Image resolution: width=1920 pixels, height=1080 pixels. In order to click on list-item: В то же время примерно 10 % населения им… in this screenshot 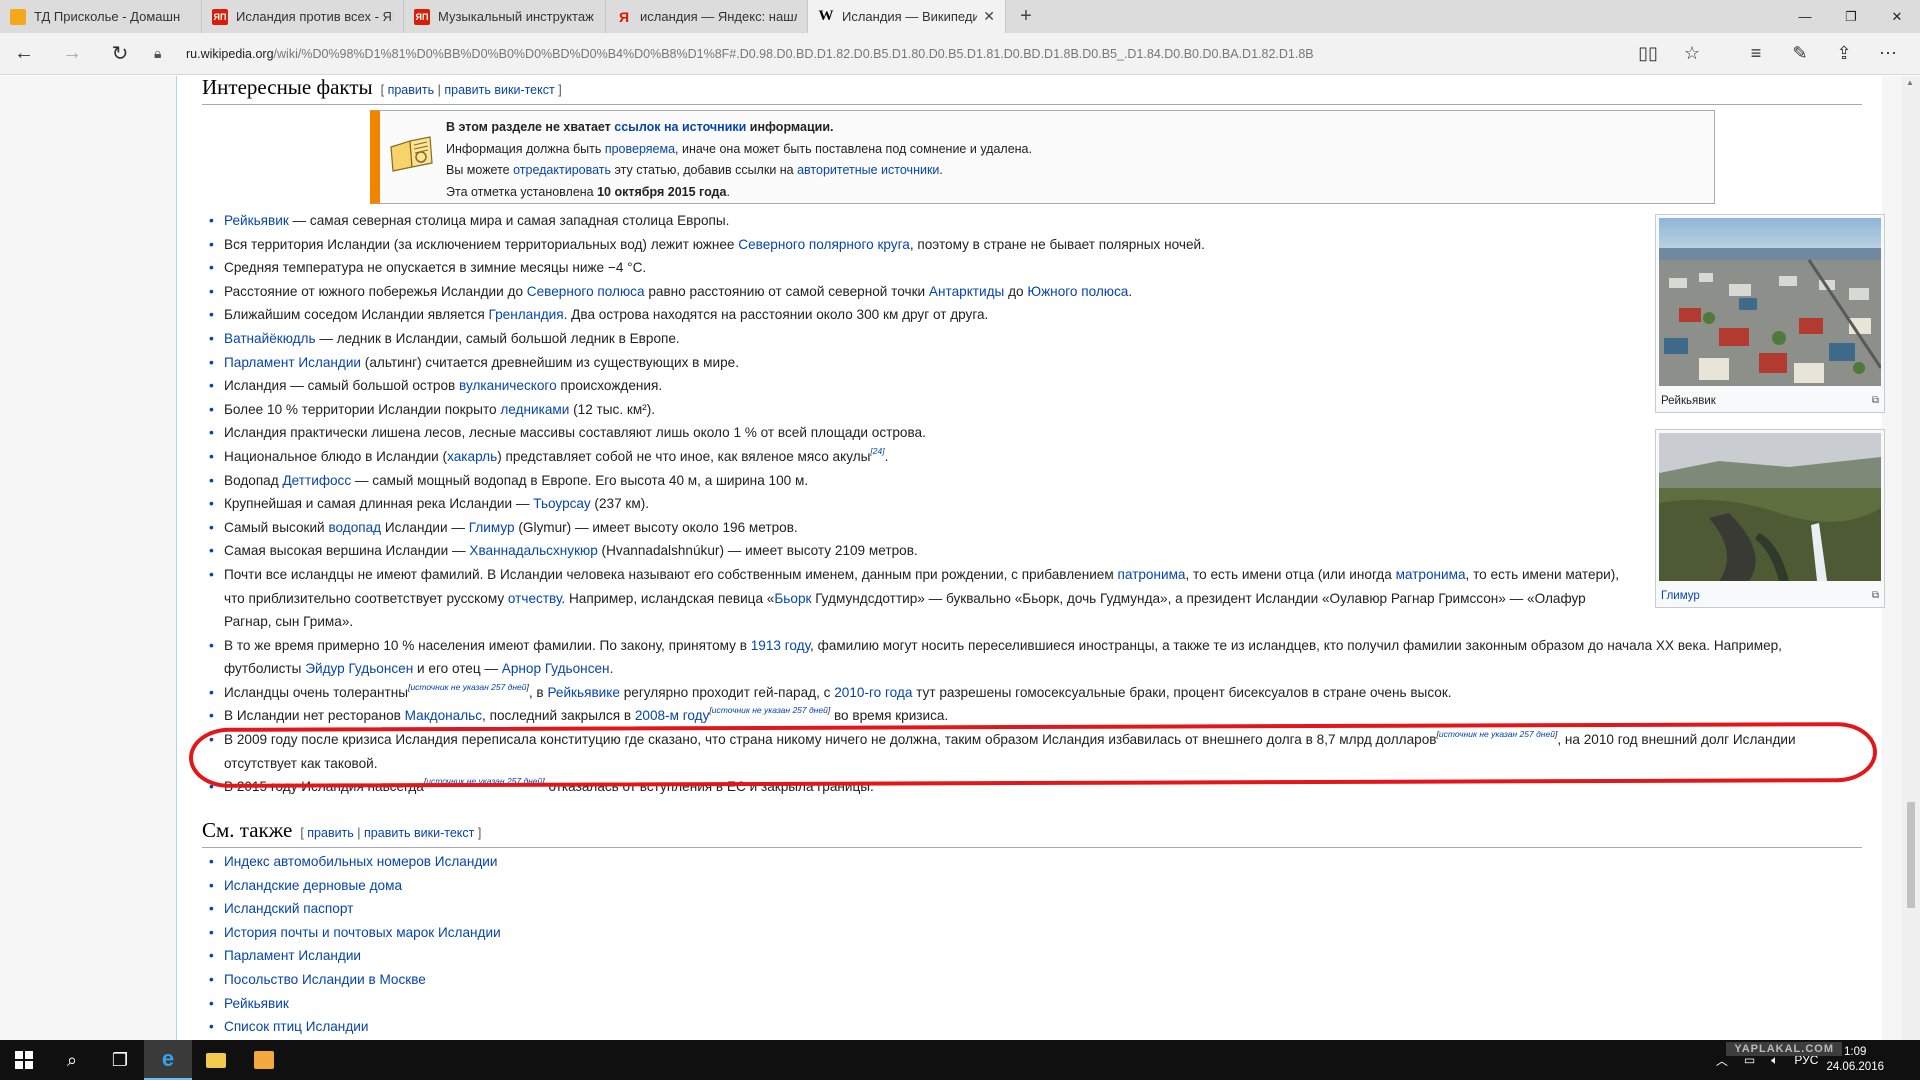, I will do `click(1032, 657)`.